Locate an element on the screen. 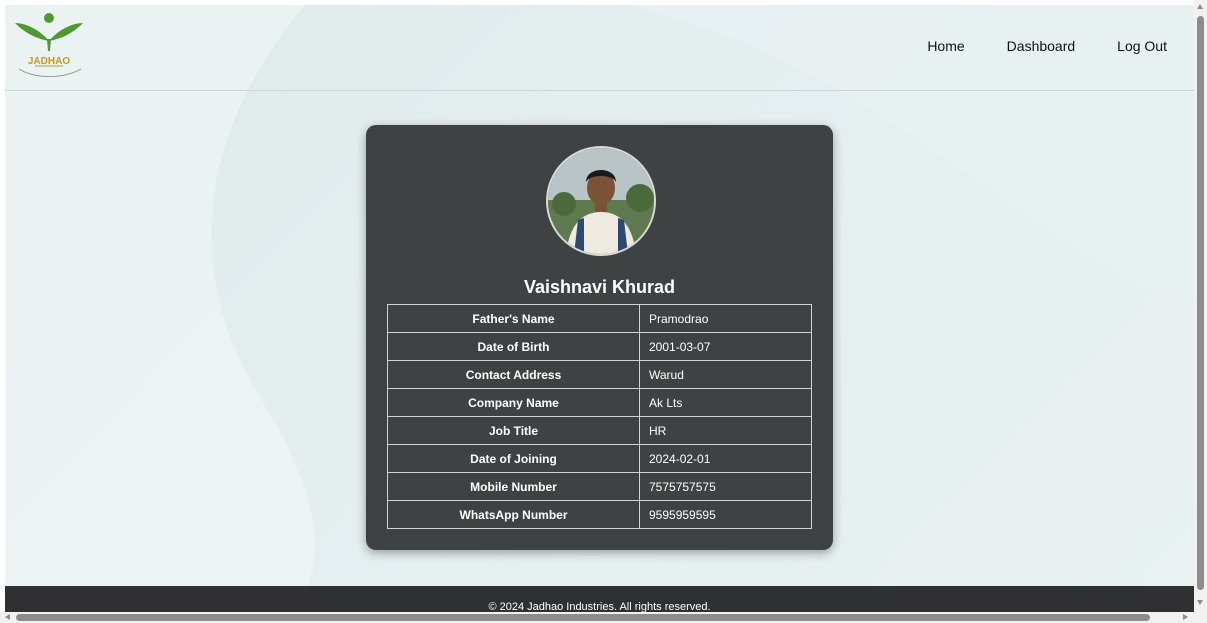 The height and width of the screenshot is (623, 1207). scroll-left-icon is located at coordinates (7, 617).